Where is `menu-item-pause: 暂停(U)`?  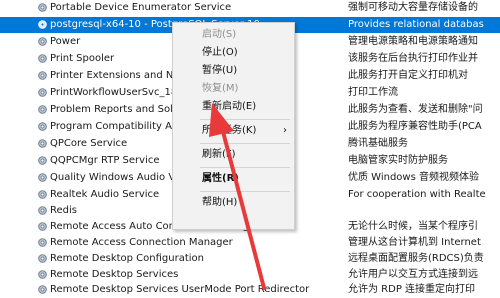
menu-item-pause: 暂停(U) is located at coordinates (233, 71).